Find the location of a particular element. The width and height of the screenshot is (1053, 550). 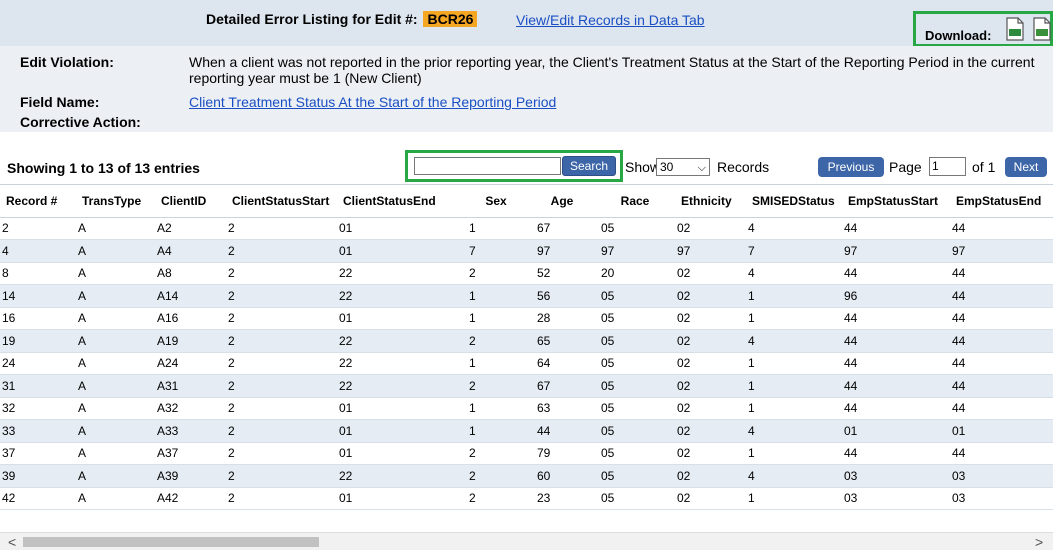

search-button: Search is located at coordinates (589, 166).